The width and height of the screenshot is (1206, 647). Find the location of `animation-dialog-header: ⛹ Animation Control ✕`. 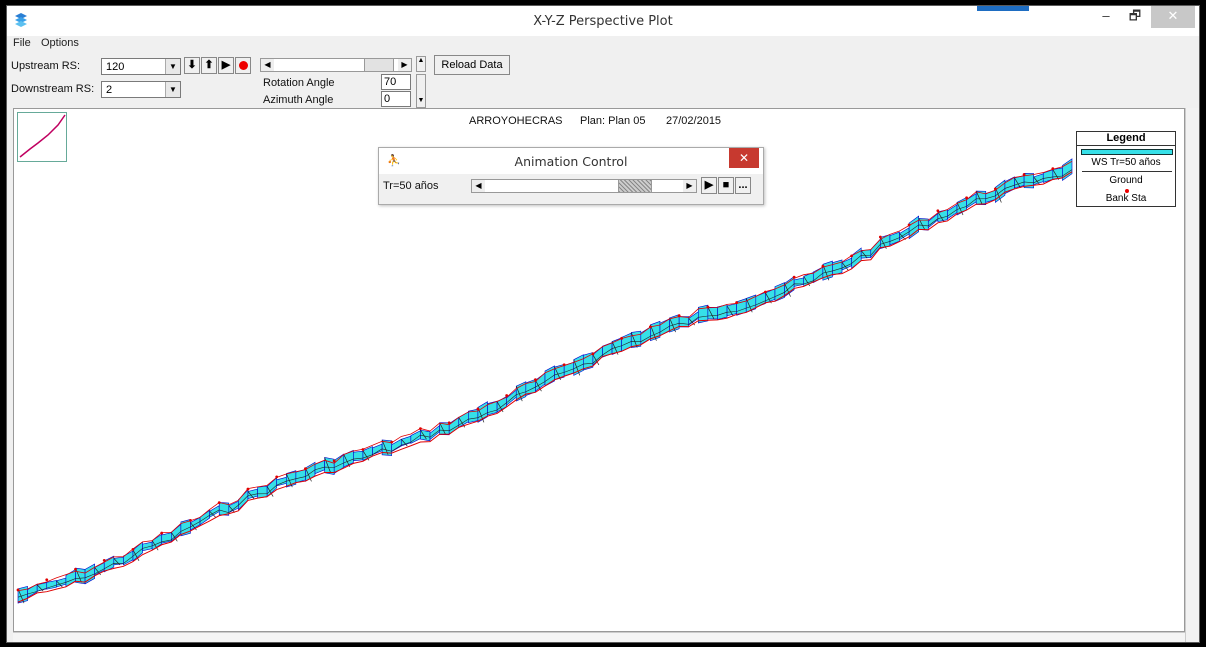

animation-dialog-header: ⛹ Animation Control ✕ is located at coordinates (571, 161).